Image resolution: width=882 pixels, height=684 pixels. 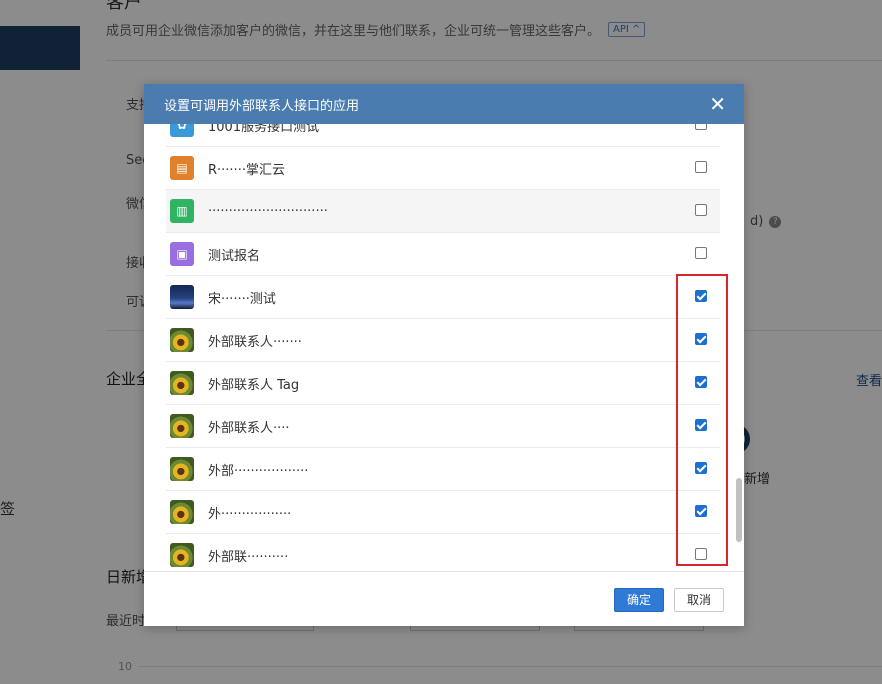 I want to click on app-row: 外部联系人 Tag, so click(x=443, y=383).